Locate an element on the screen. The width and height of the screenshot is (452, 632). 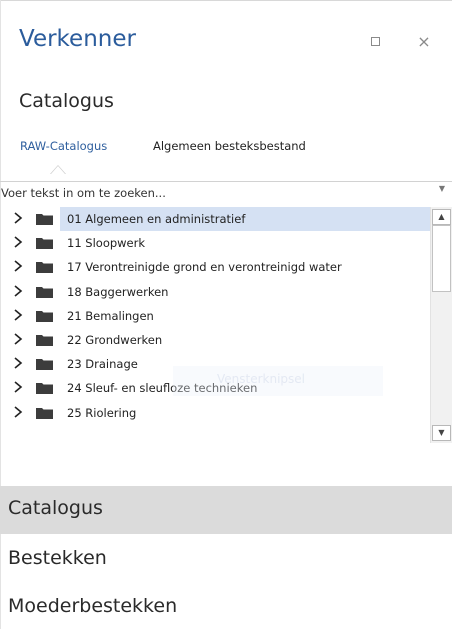
tree-item: 18 Baggerwerken is located at coordinates (215, 292).